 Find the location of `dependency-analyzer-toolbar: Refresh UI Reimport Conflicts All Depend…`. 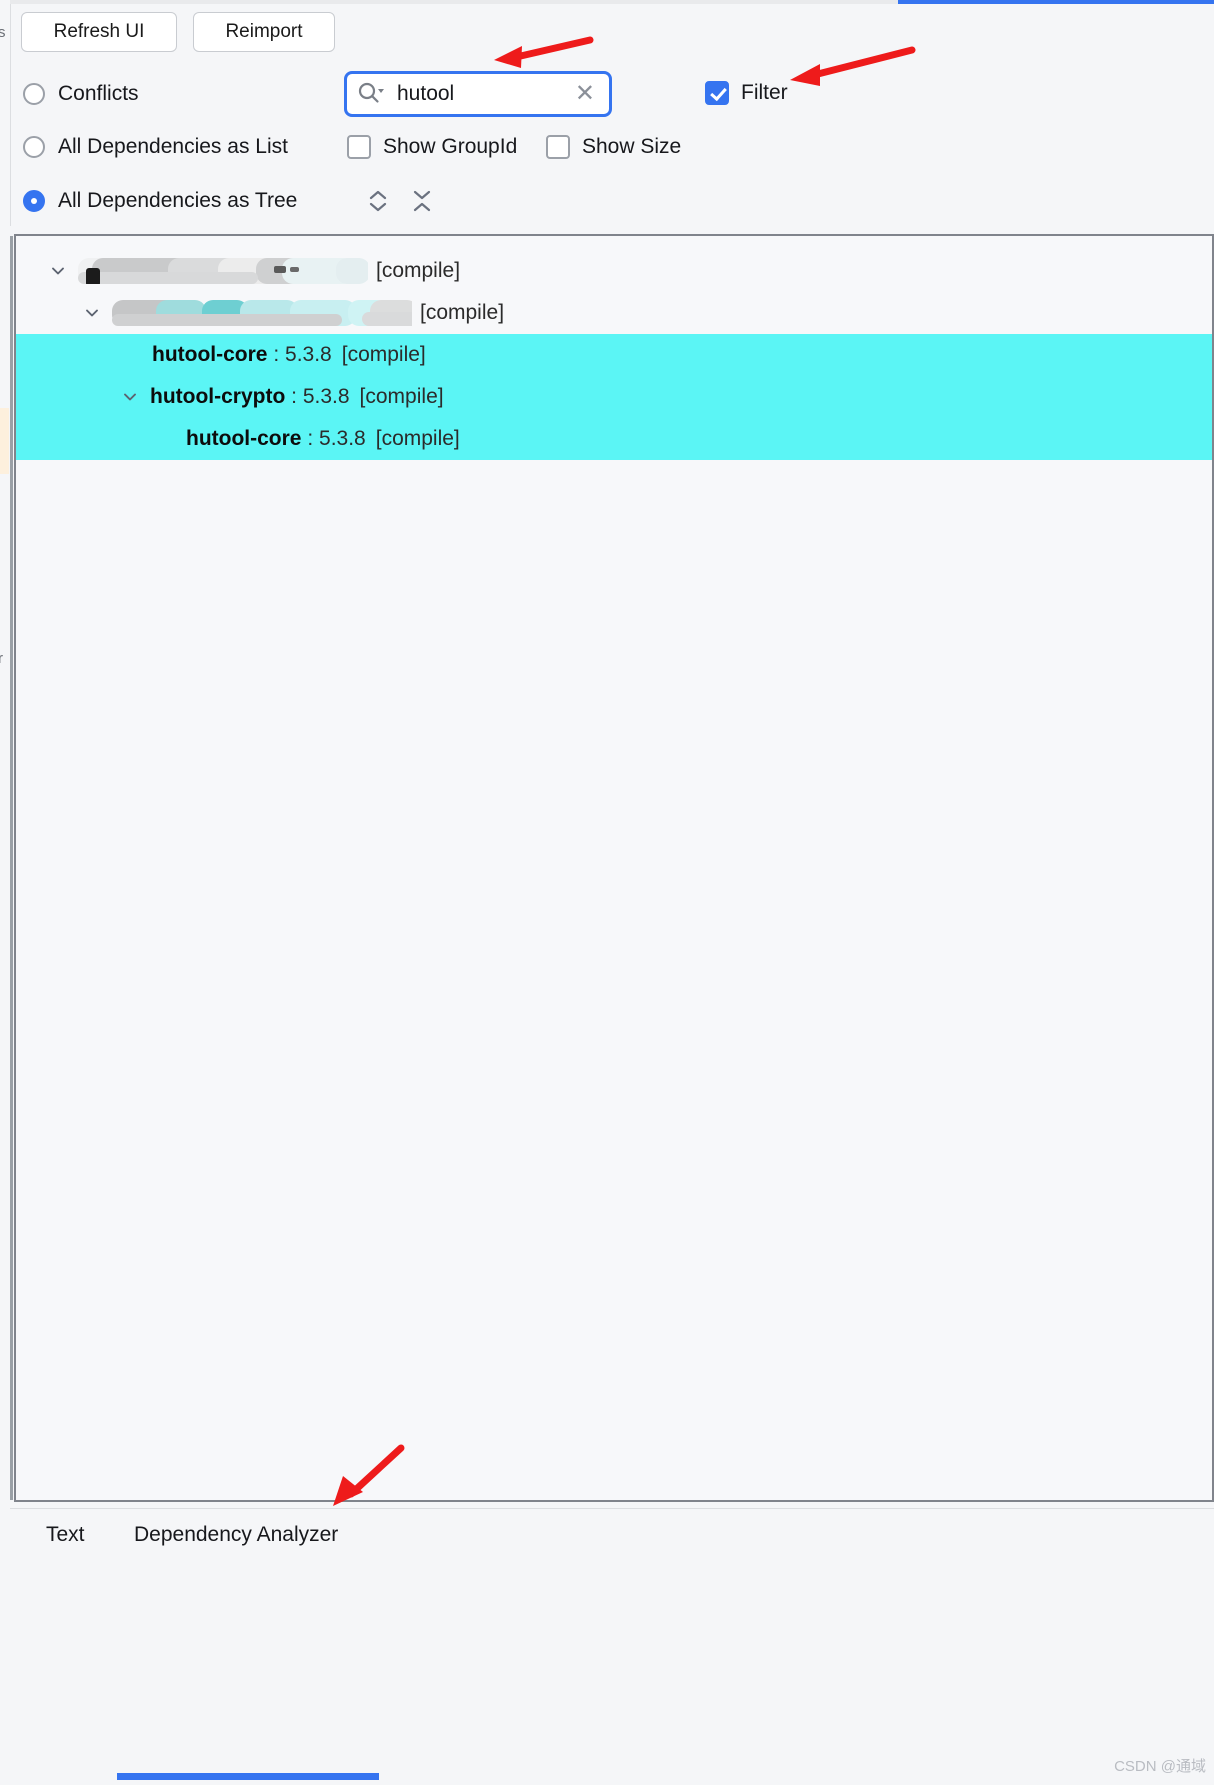

dependency-analyzer-toolbar: Refresh UI Reimport Conflicts All Depend… is located at coordinates (612, 115).